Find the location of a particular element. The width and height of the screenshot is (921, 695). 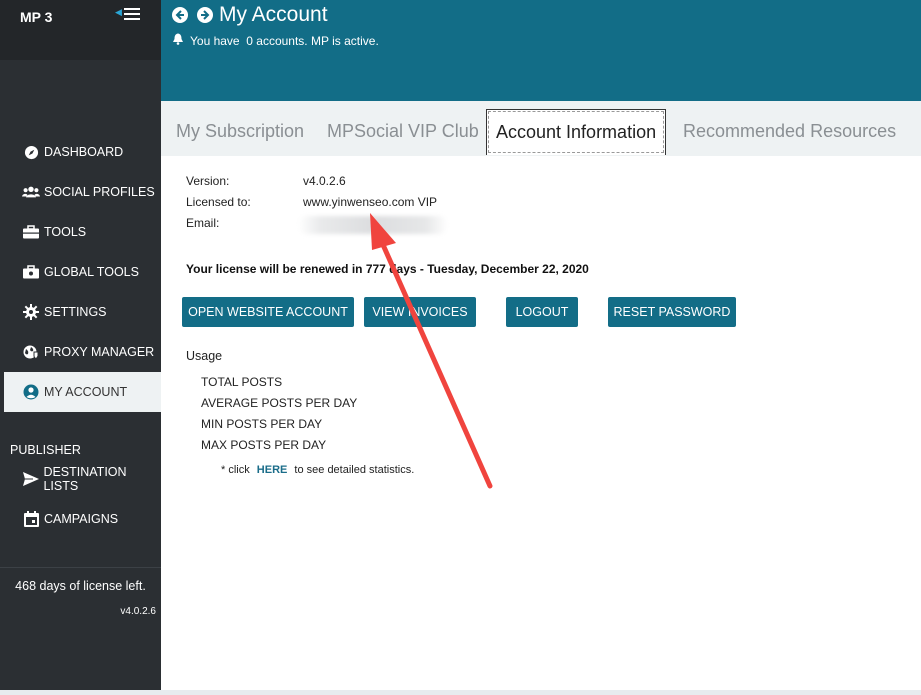

globe-shield-icon is located at coordinates (31, 352).